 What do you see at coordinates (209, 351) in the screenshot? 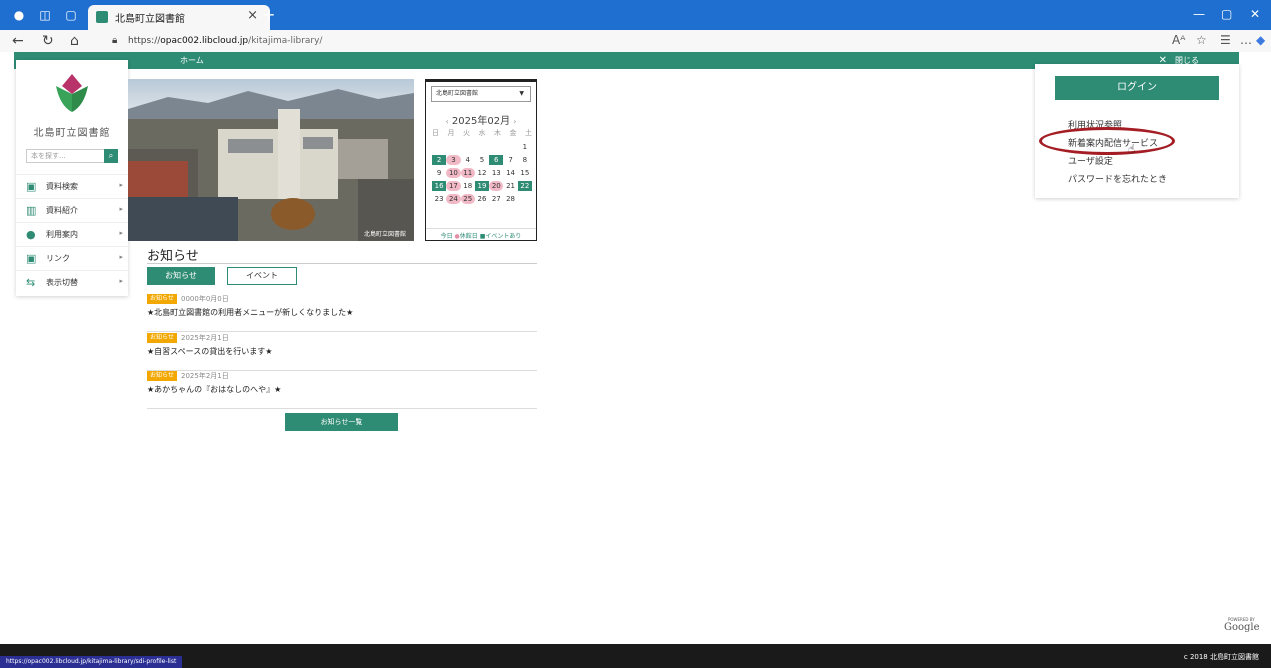
I see `news-title-link: ★自習スペースの貸出を行います★` at bounding box center [209, 351].